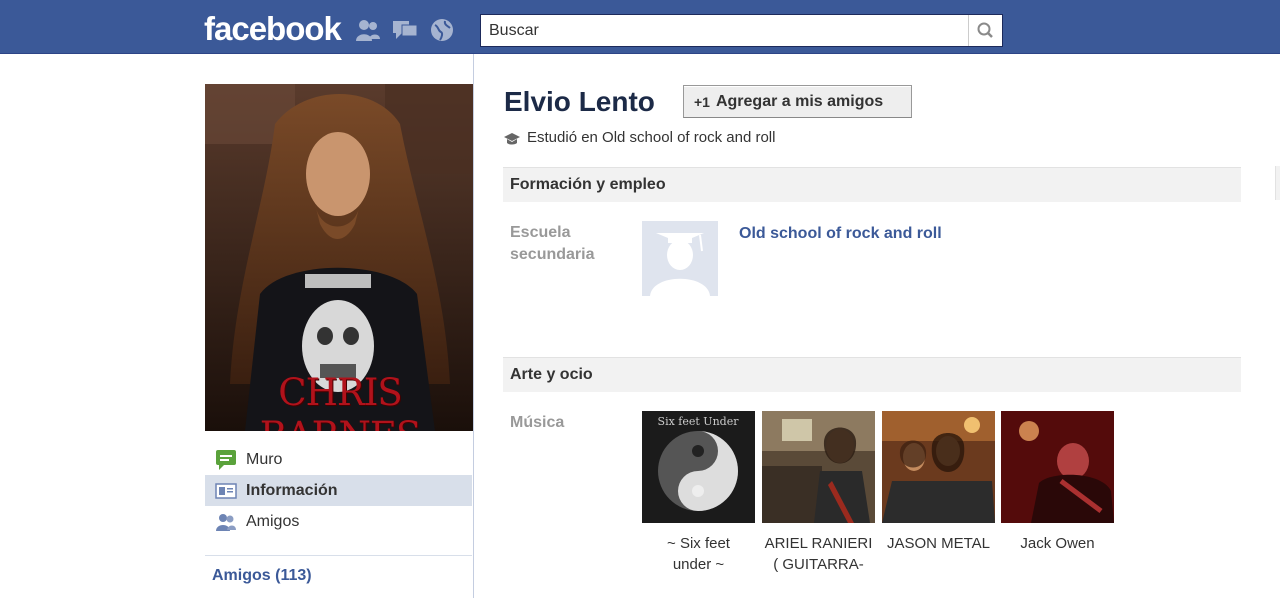 This screenshot has width=1280, height=598. What do you see at coordinates (339, 257) in the screenshot?
I see `profile-picture: CHRIS BARNES` at bounding box center [339, 257].